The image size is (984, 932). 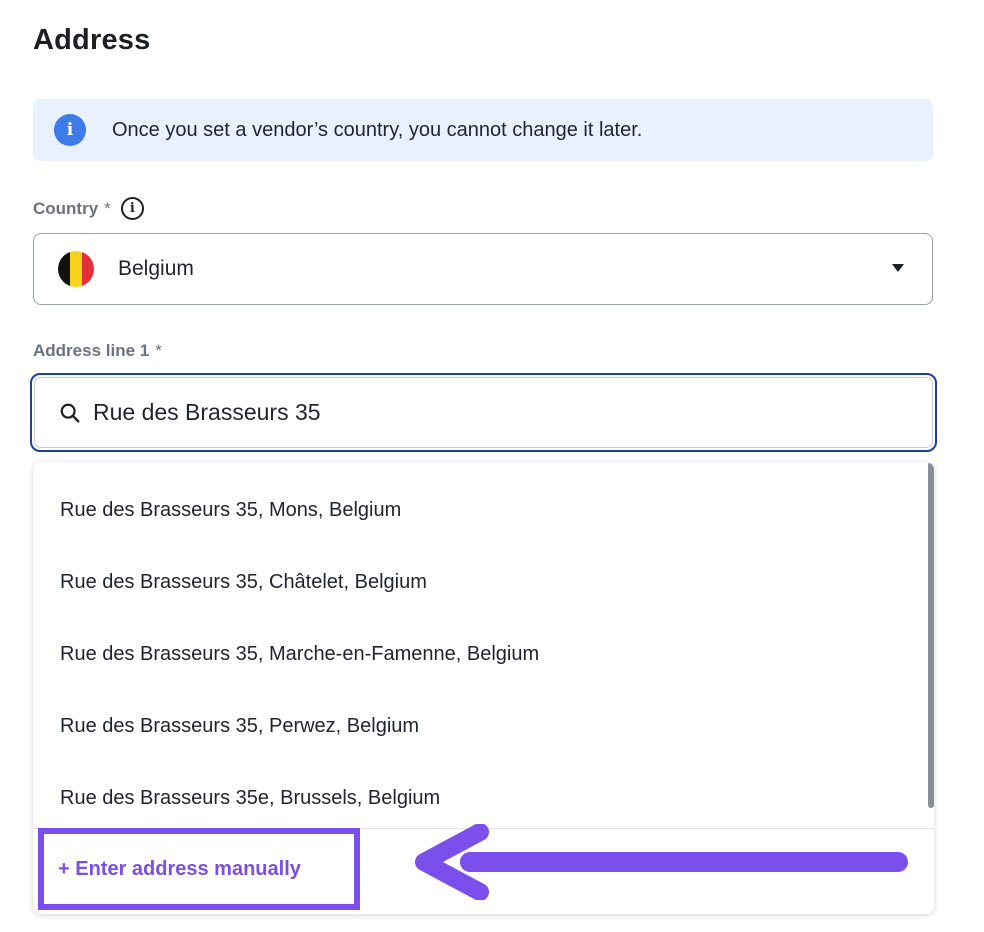 What do you see at coordinates (66, 208) in the screenshot?
I see `country-label-text: Country` at bounding box center [66, 208].